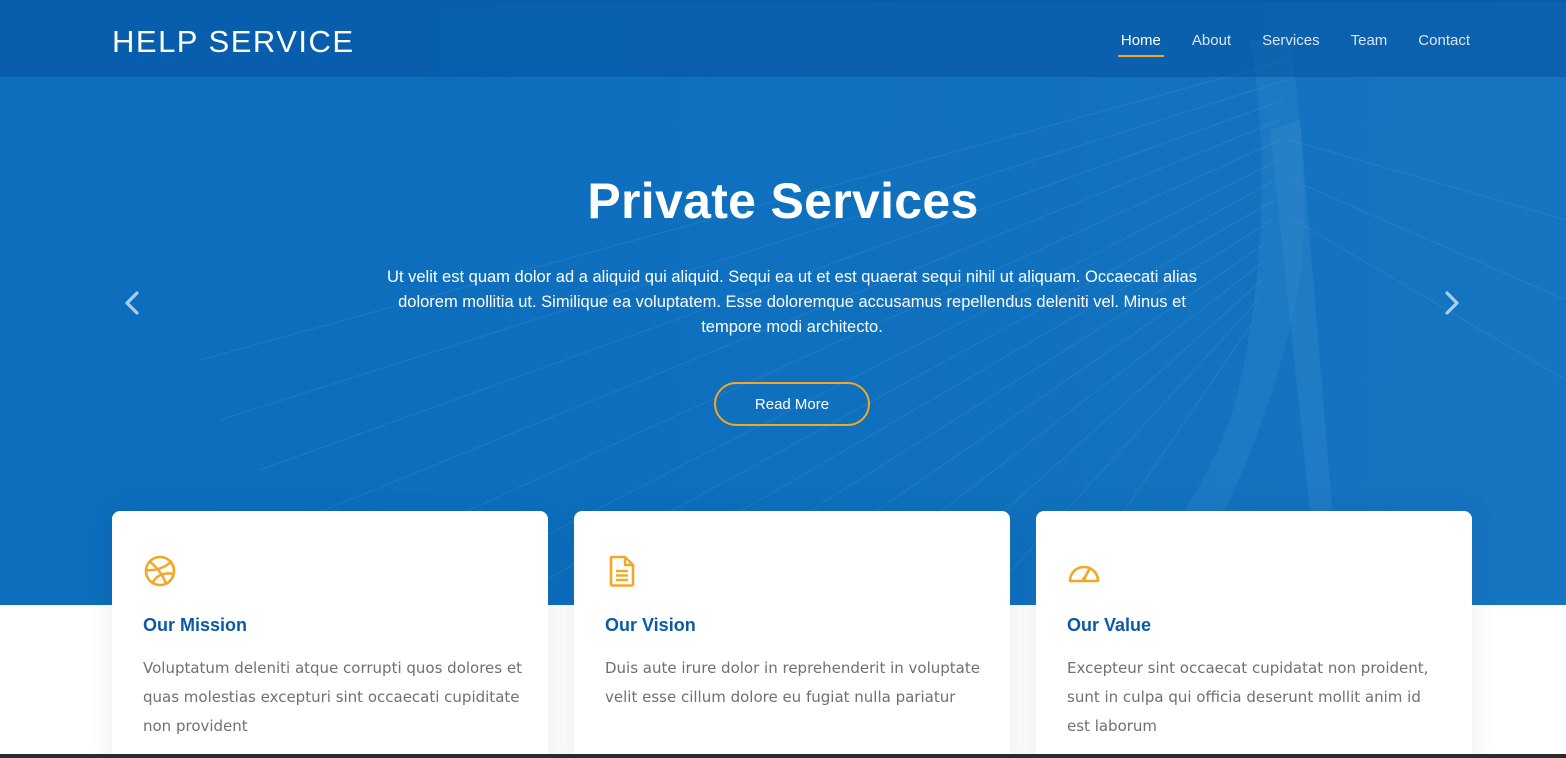 This screenshot has width=1566, height=758. Describe the element at coordinates (1140, 44) in the screenshot. I see `nav-home: Home` at that location.